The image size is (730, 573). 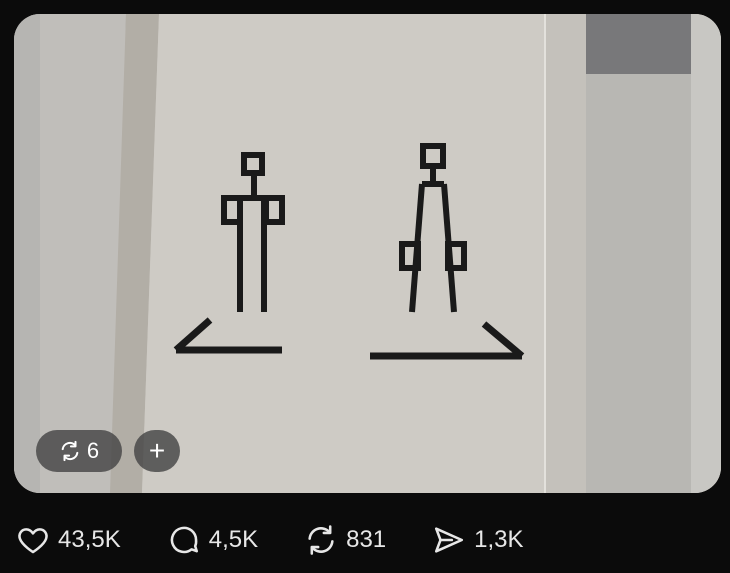 What do you see at coordinates (233, 539) in the screenshot?
I see `reply-count: 4,5K` at bounding box center [233, 539].